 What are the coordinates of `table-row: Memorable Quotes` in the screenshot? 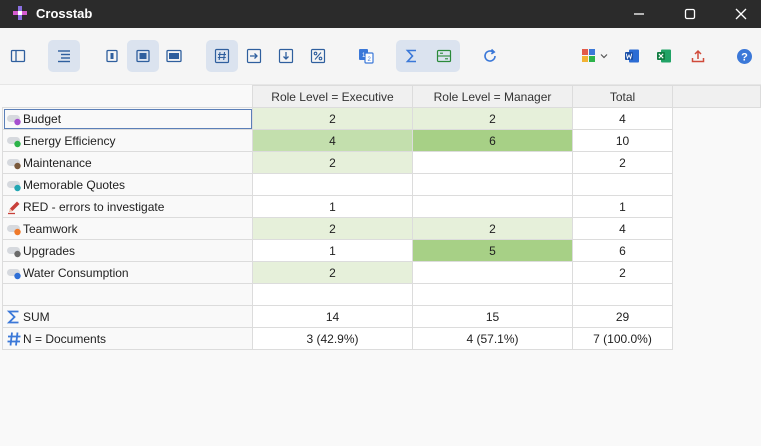 It's located at (381, 184).